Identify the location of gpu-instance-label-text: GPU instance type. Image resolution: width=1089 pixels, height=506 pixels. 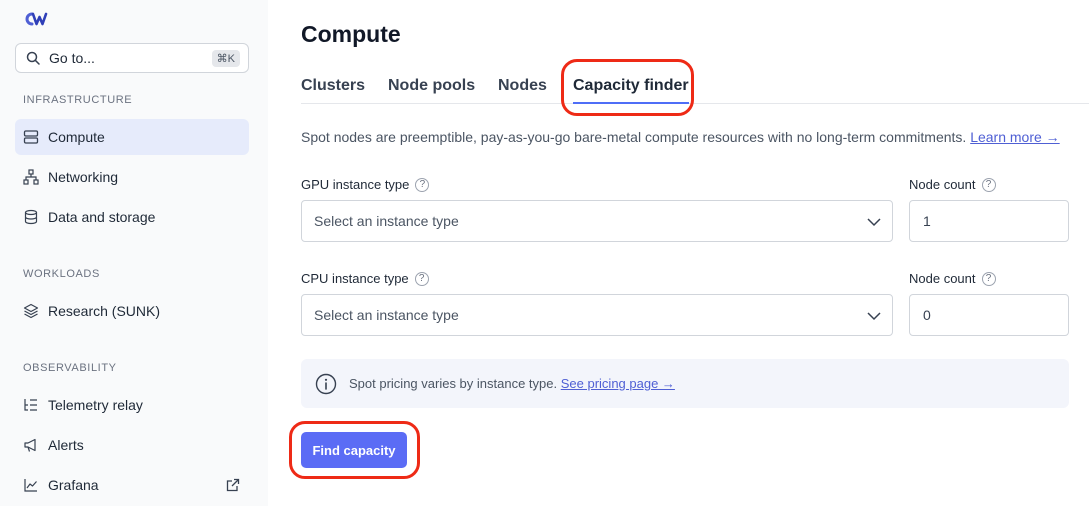
(355, 184).